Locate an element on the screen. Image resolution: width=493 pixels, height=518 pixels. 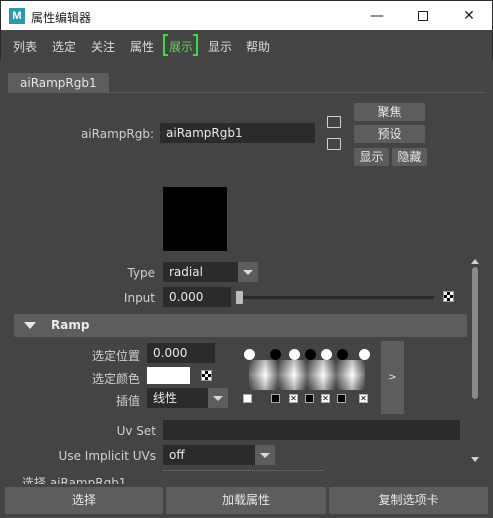
input-label: Input is located at coordinates (139, 298).